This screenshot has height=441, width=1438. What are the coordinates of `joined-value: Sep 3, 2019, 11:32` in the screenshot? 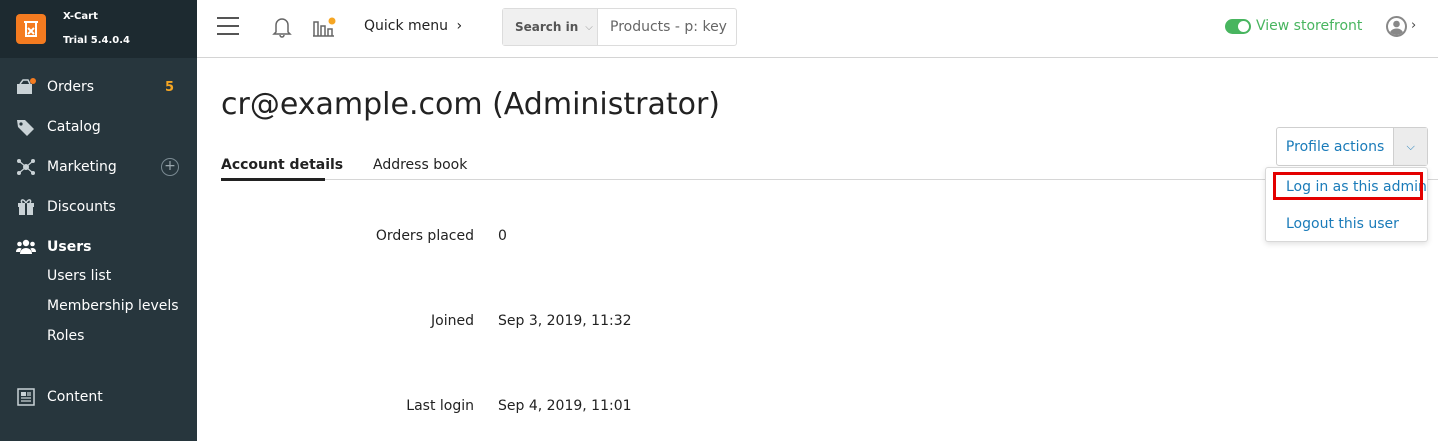 It's located at (565, 321).